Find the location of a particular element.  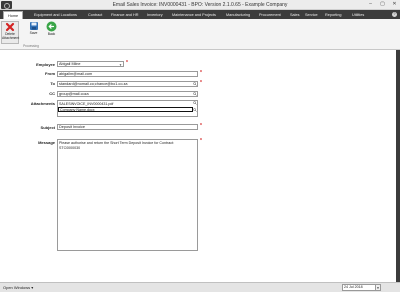

open-windows-menu: Open Windows ▾ is located at coordinates (18, 287).